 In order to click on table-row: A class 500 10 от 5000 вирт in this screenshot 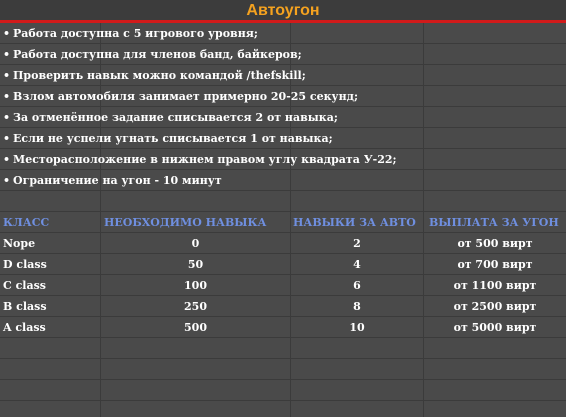, I will do `click(283, 327)`.